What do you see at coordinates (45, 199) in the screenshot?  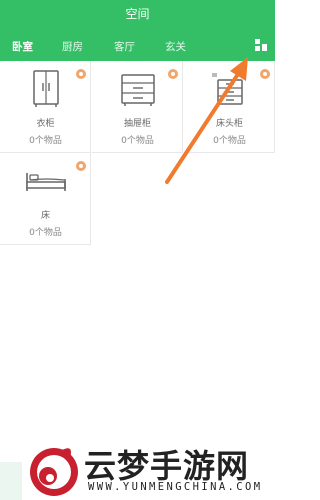 I see `furniture-item-bed: 床 0个物品` at bounding box center [45, 199].